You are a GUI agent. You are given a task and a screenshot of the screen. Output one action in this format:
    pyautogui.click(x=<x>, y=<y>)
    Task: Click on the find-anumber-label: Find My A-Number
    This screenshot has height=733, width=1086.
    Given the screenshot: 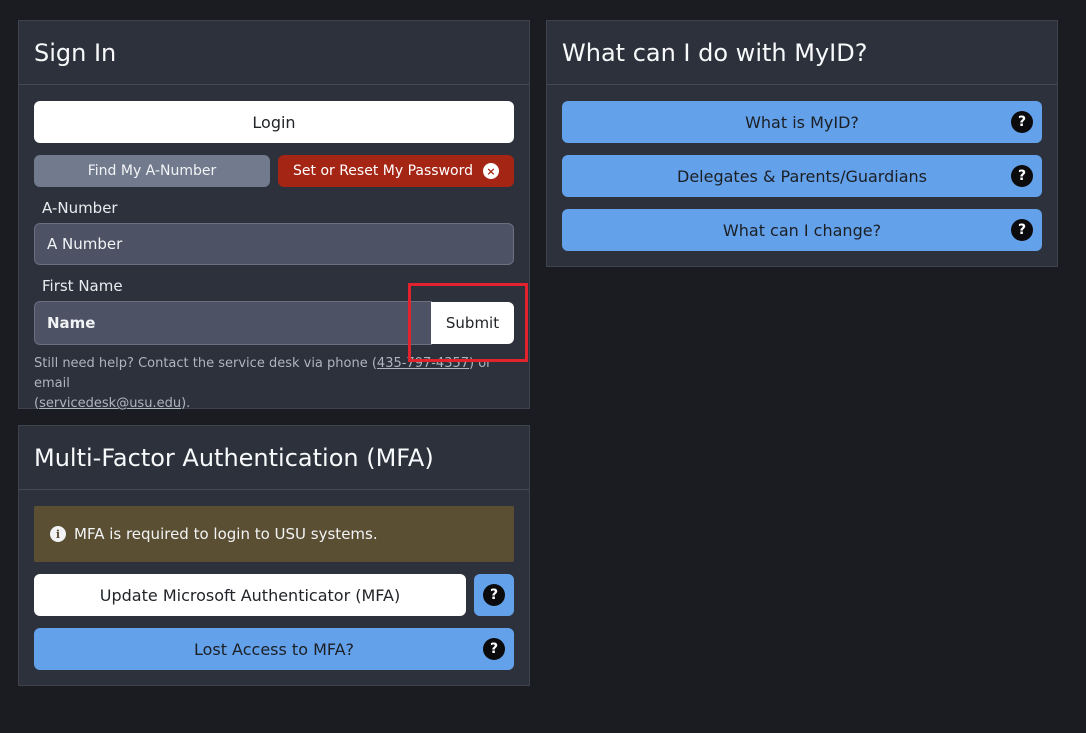 What is the action you would take?
    pyautogui.click(x=152, y=171)
    